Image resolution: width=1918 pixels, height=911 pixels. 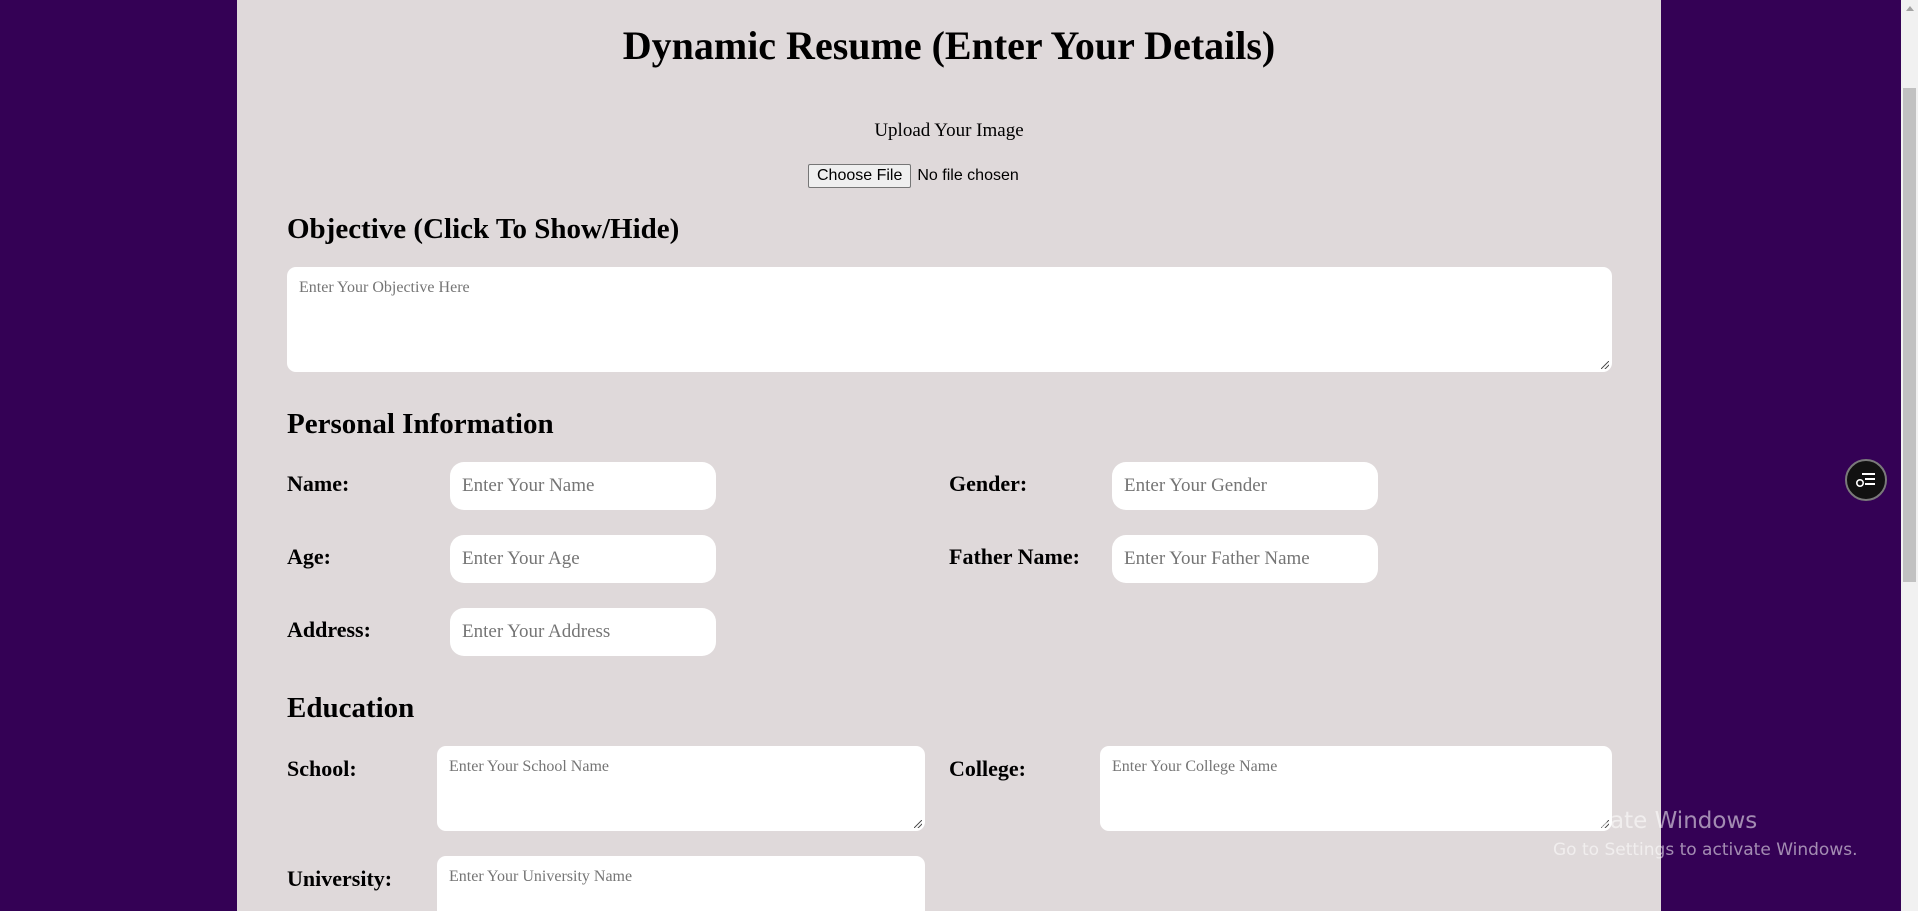 What do you see at coordinates (968, 175) in the screenshot?
I see `file-status-text: No file chosen` at bounding box center [968, 175].